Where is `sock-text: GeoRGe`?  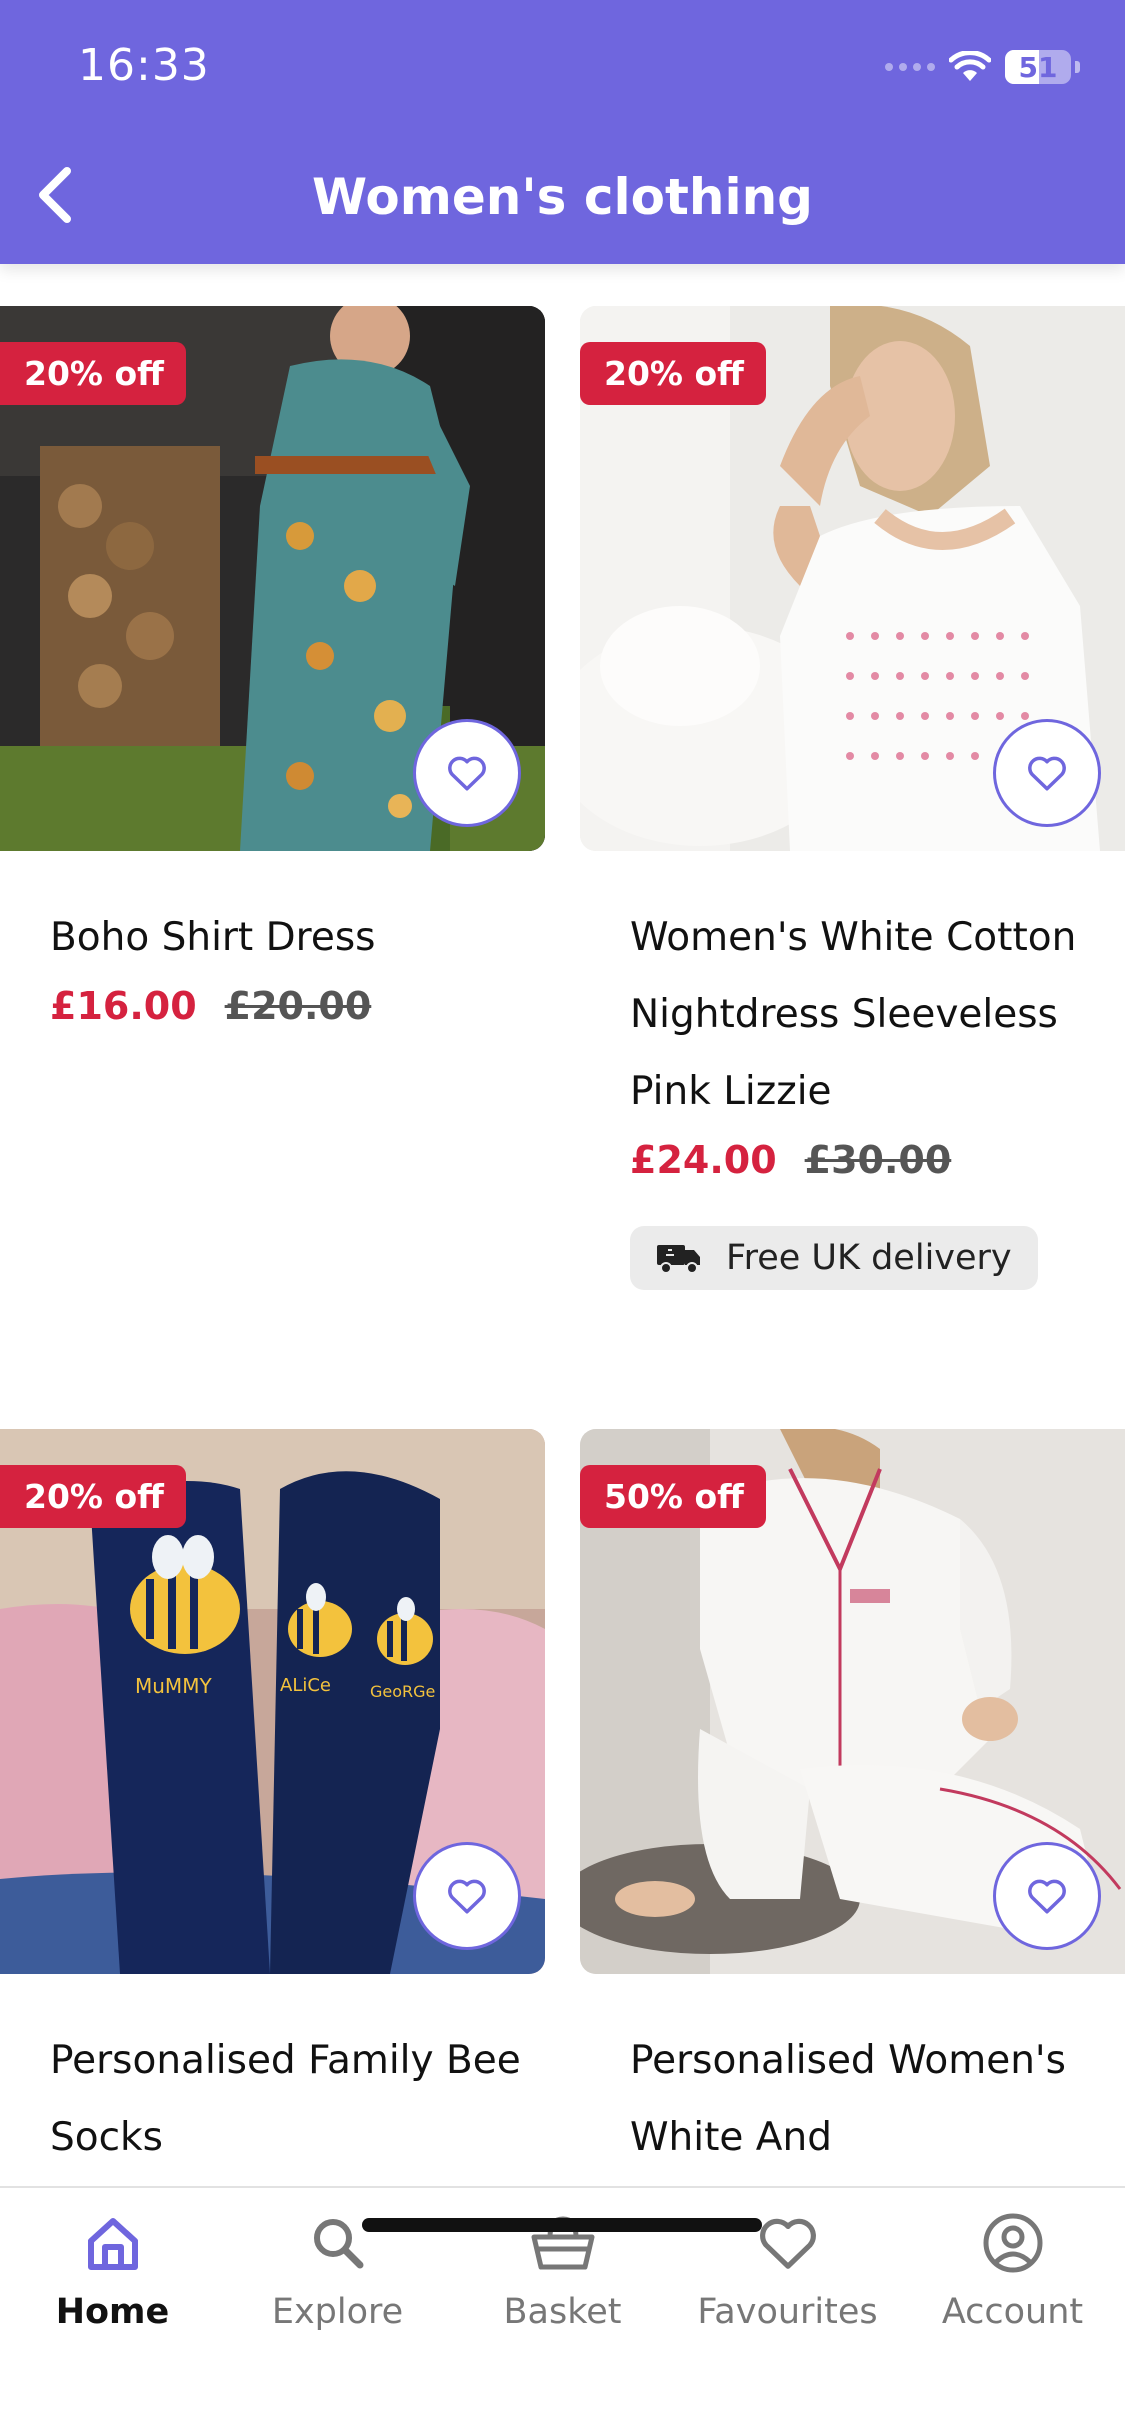
sock-text: GeoRGe is located at coordinates (402, 1691).